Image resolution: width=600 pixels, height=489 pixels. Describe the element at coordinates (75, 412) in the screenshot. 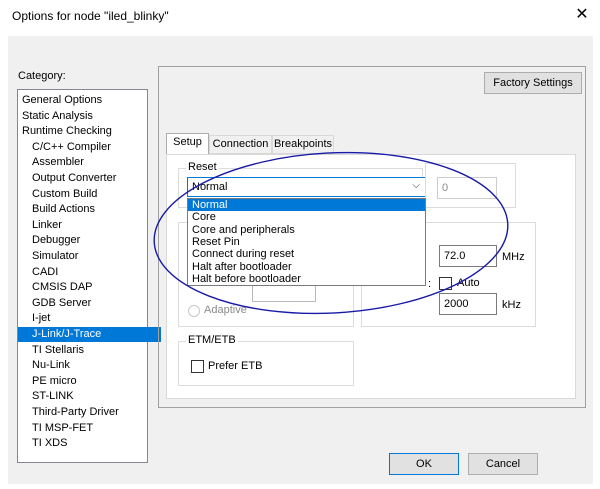

I see `category-item: Third-Party Driver` at that location.